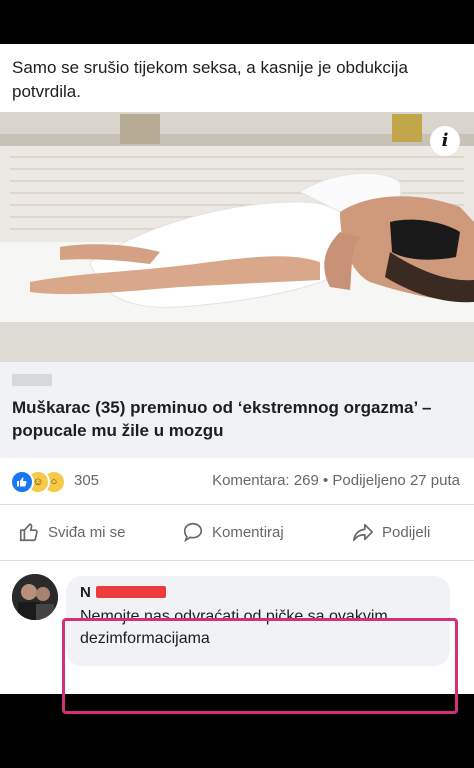  I want to click on comment-author: N, so click(85, 592).